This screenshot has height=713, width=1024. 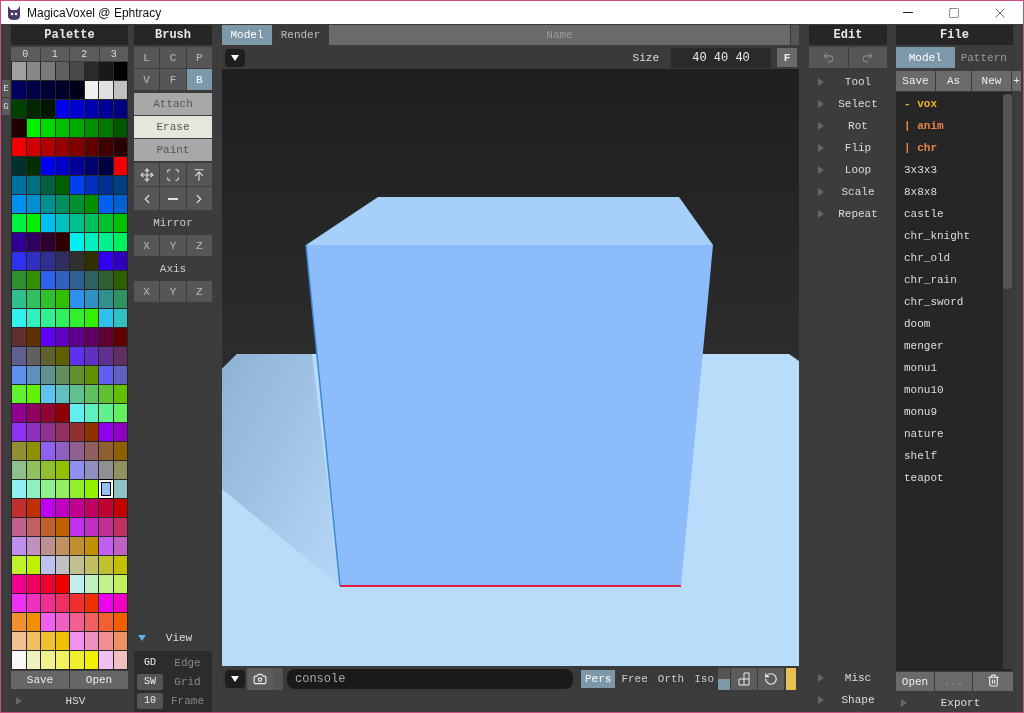 What do you see at coordinates (150, 681) in the screenshot?
I see `number-field: SW` at bounding box center [150, 681].